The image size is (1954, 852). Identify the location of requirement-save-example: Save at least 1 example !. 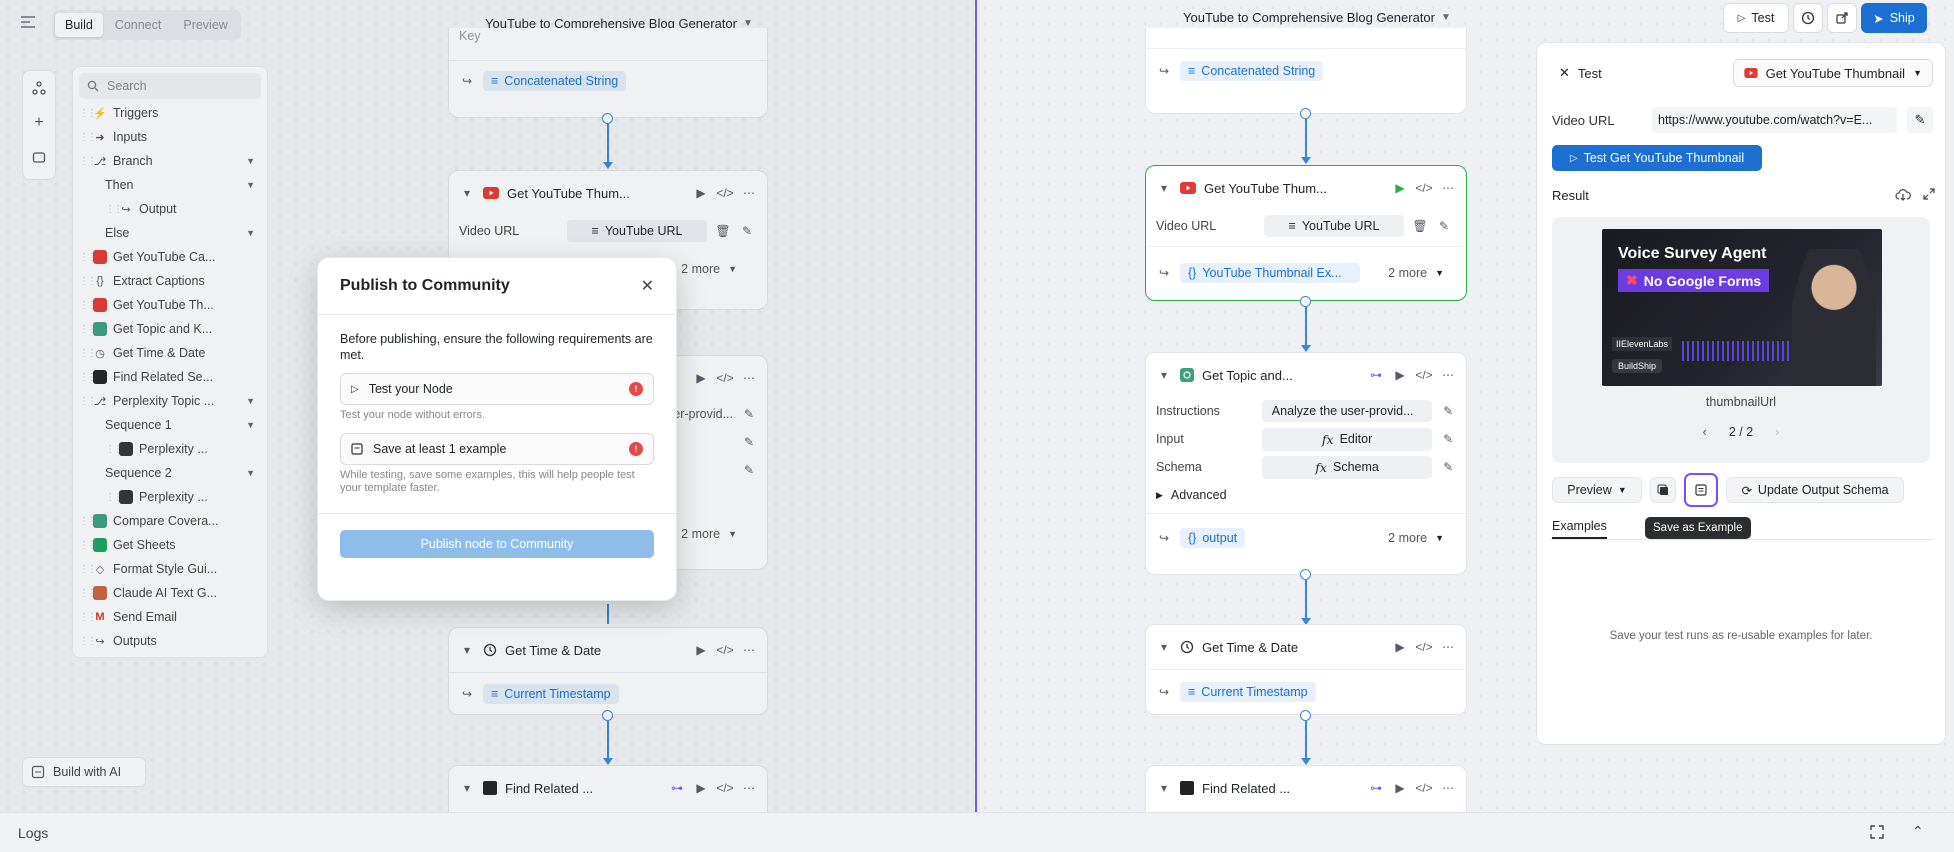
(497, 449).